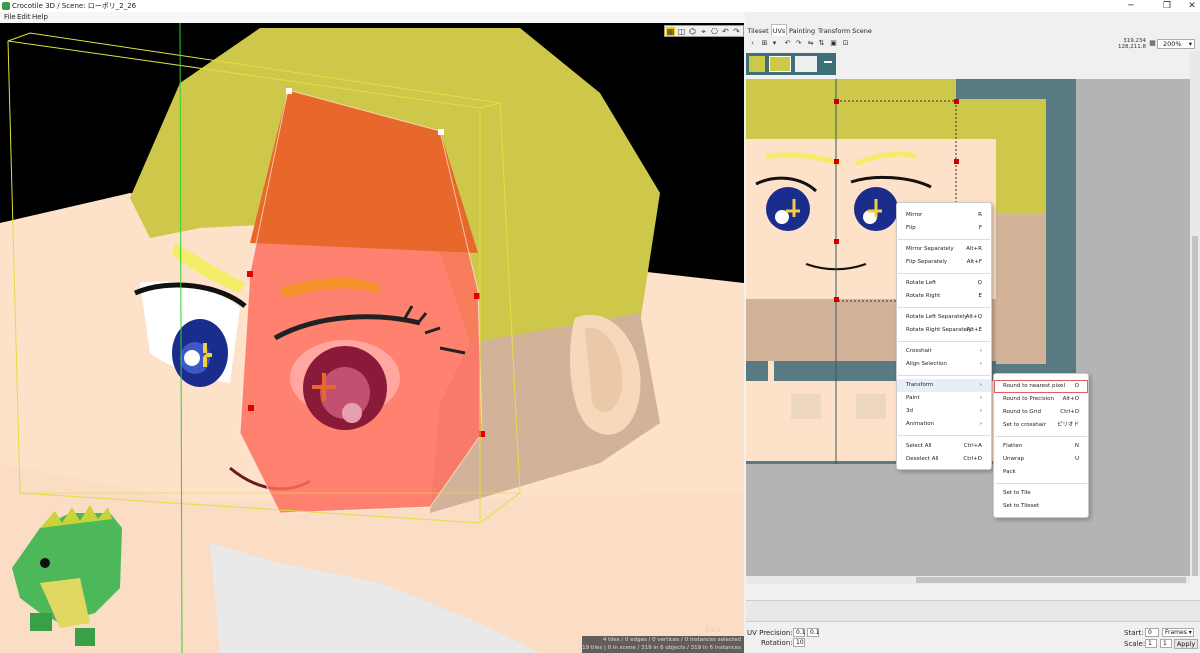 The height and width of the screenshot is (653, 1200). What do you see at coordinates (944, 249) in the screenshot?
I see `menu-item-mirror-separately: Mirror Separately Alt+R` at bounding box center [944, 249].